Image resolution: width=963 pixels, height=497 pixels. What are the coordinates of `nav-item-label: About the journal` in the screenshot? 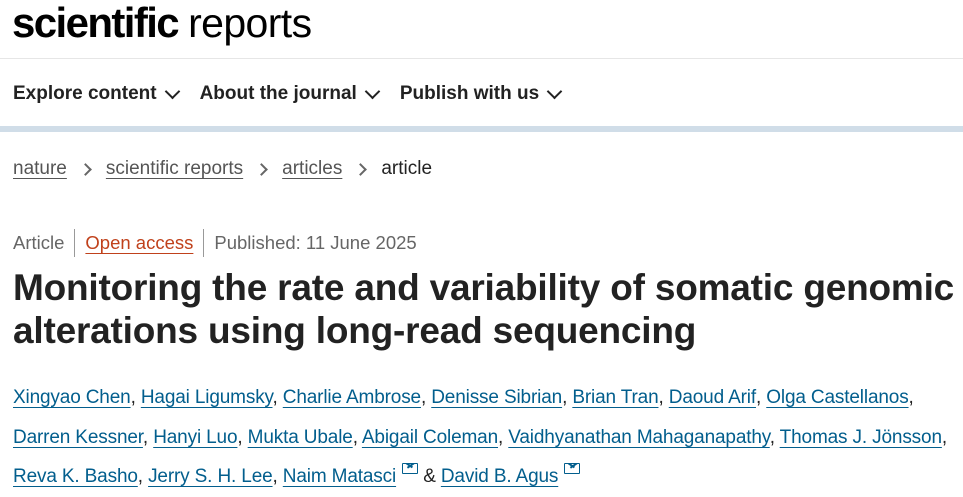 It's located at (278, 93).